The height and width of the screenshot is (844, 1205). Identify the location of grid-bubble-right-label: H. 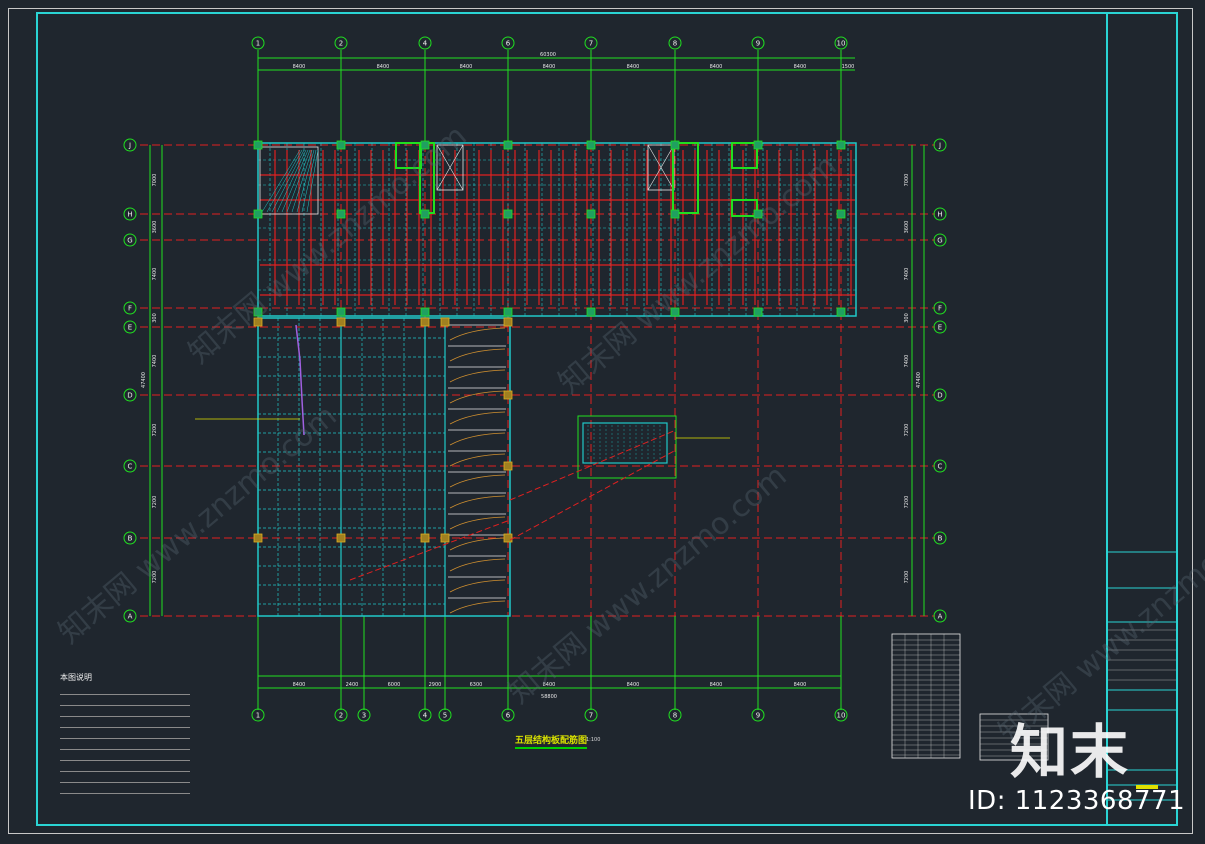
(939, 215).